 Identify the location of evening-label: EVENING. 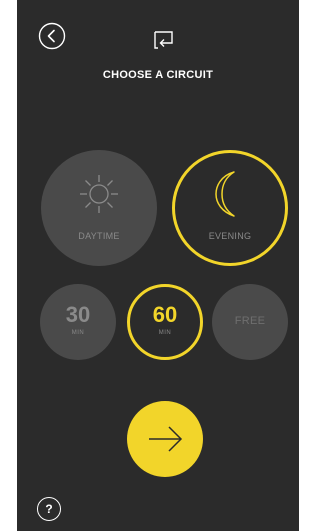
(230, 236).